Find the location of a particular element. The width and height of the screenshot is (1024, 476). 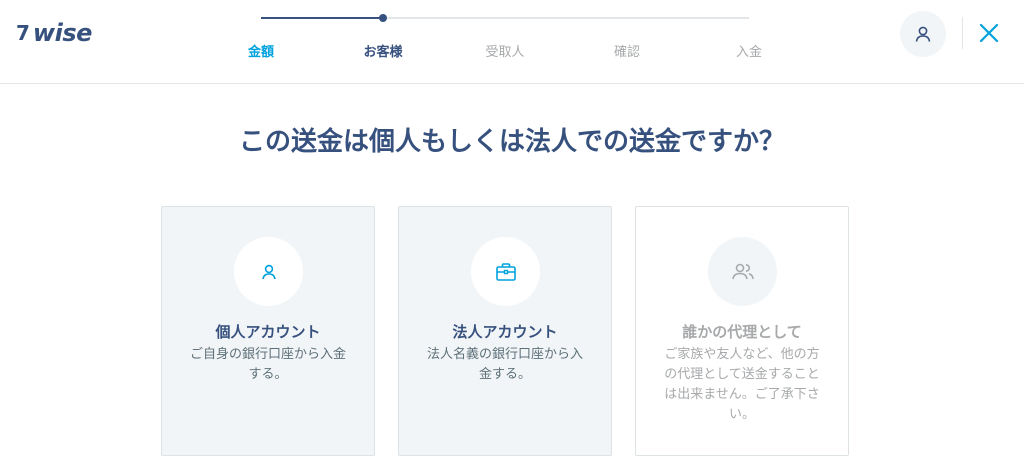

stepper-track-fill is located at coordinates (322, 18).